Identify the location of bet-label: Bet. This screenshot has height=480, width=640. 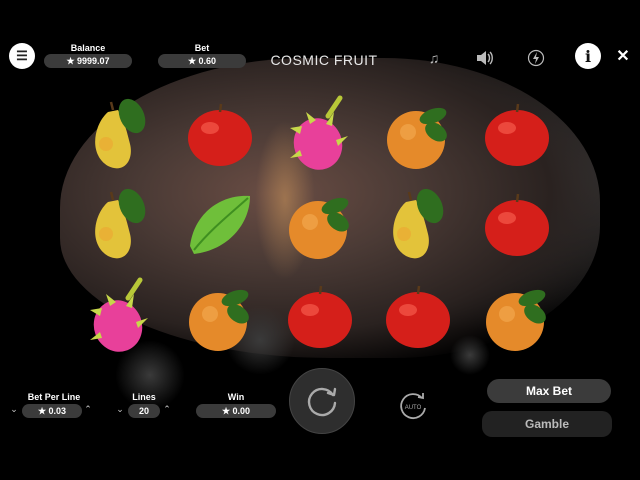
(202, 48).